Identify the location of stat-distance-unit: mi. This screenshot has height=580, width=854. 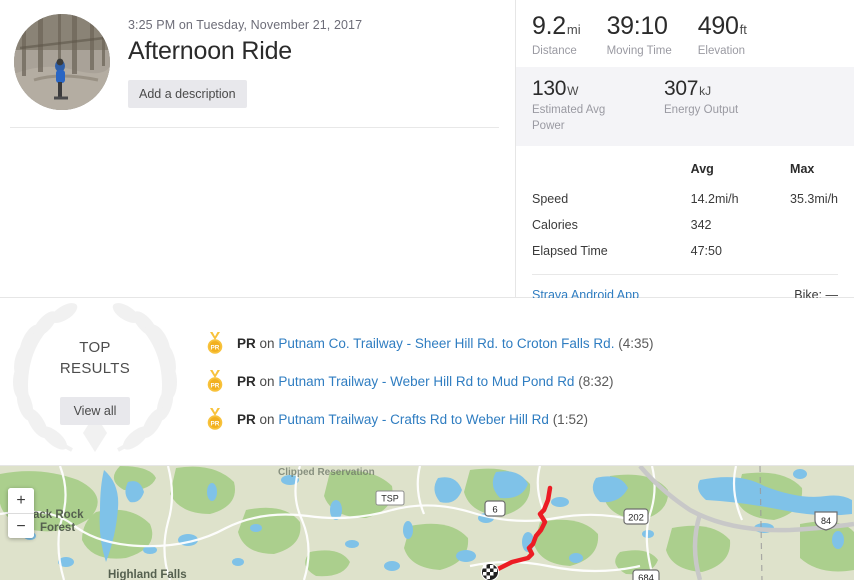
(573, 29).